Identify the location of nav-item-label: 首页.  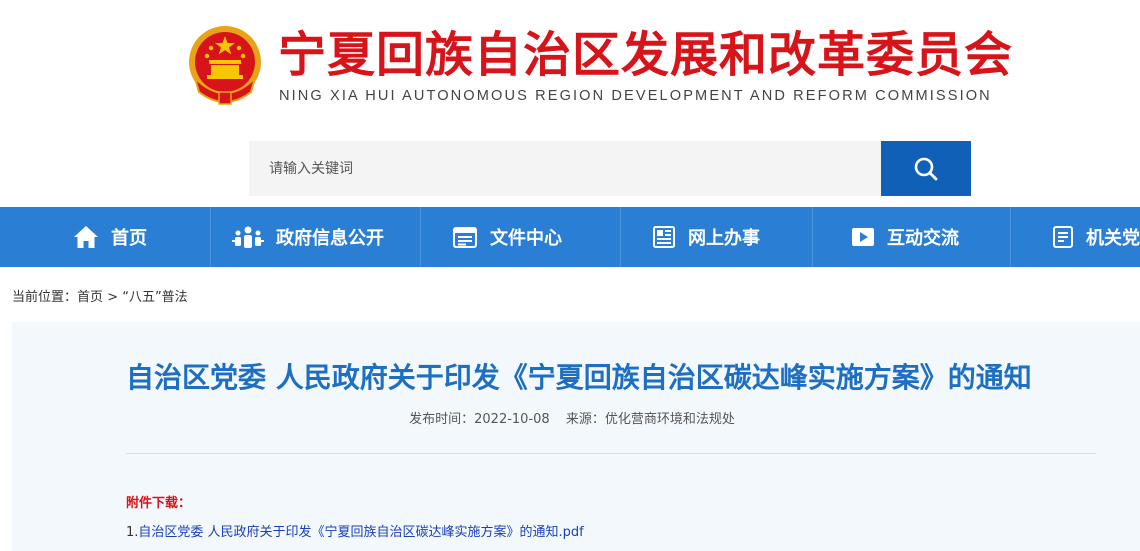
(129, 238).